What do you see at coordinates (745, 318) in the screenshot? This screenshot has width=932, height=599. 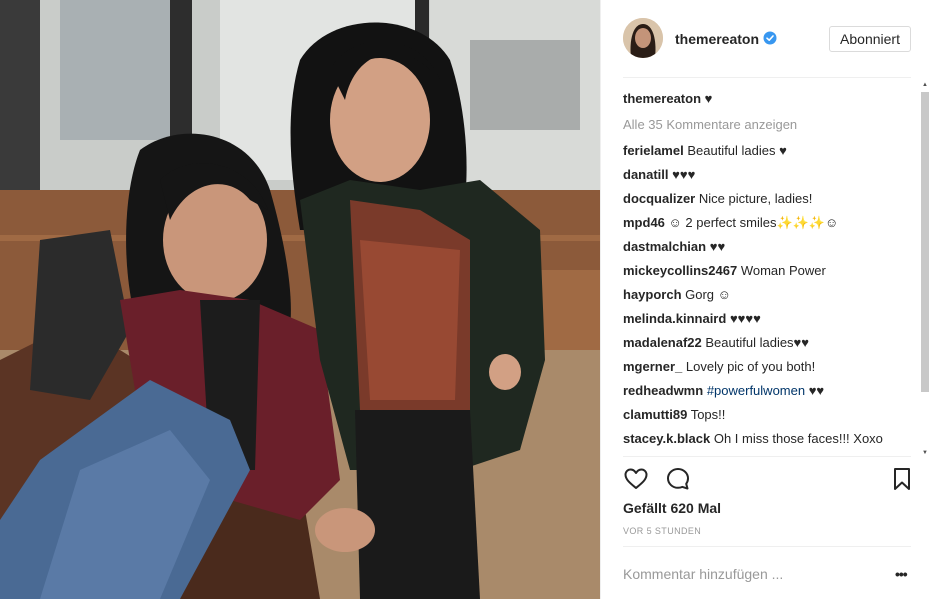 I see `comment-text: ♥♥♥♥` at bounding box center [745, 318].